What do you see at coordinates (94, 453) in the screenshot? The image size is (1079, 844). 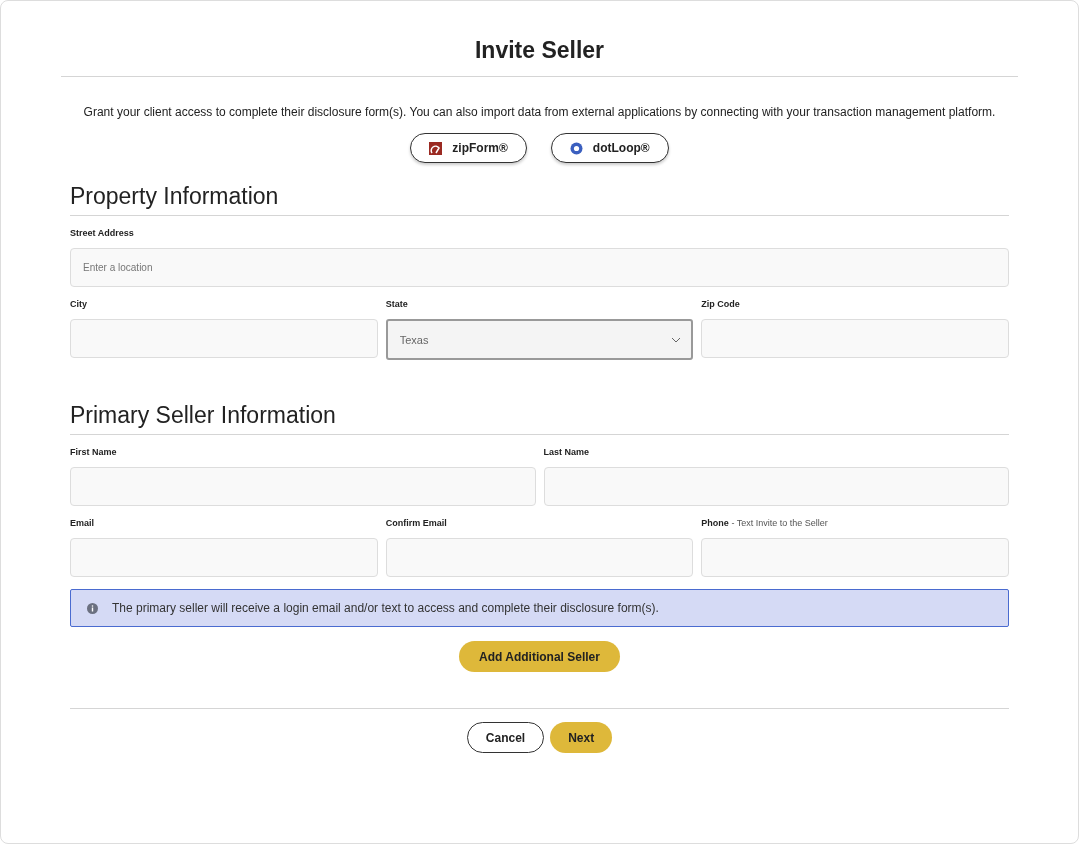 I see `field-label: First Name` at bounding box center [94, 453].